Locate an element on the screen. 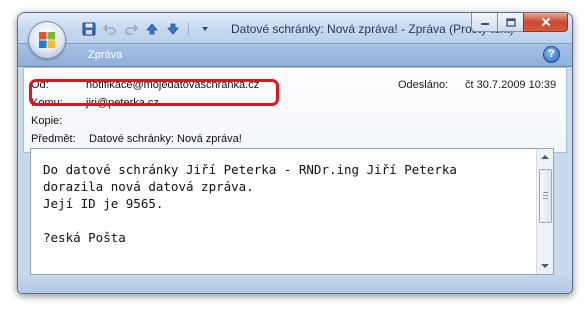 The height and width of the screenshot is (312, 585). cc-row: Kopie: is located at coordinates (295, 121).